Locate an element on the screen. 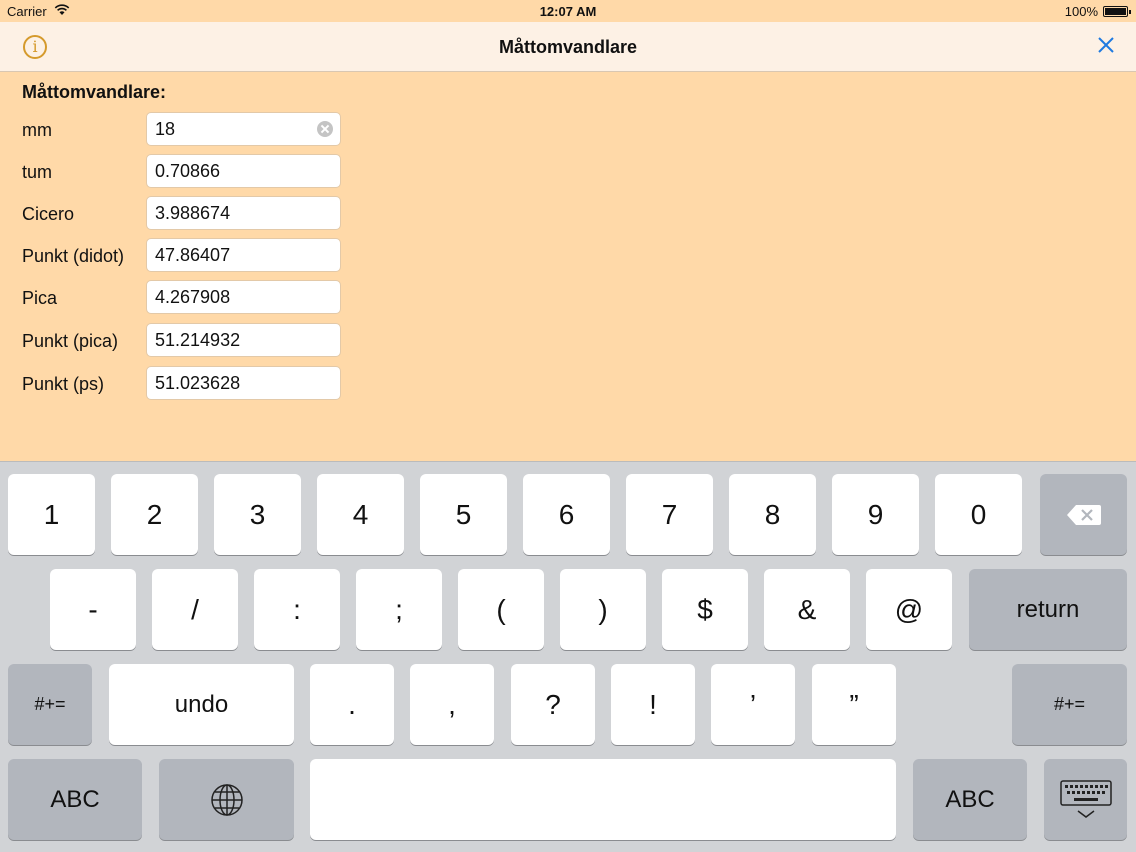  row-punkt-didot: Punkt (didot) is located at coordinates (187, 255).